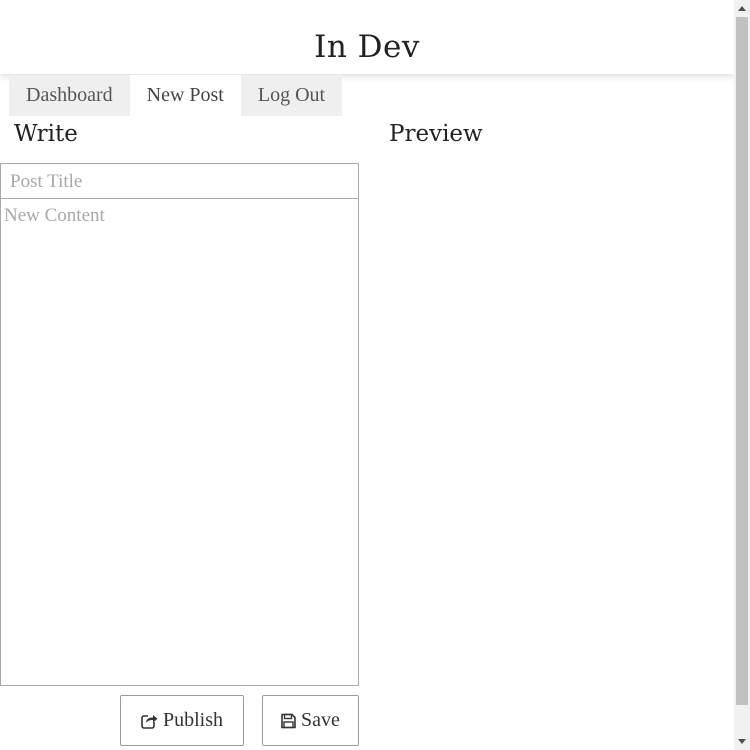 The image size is (750, 750). What do you see at coordinates (367, 47) in the screenshot?
I see `site-title: In Dev` at bounding box center [367, 47].